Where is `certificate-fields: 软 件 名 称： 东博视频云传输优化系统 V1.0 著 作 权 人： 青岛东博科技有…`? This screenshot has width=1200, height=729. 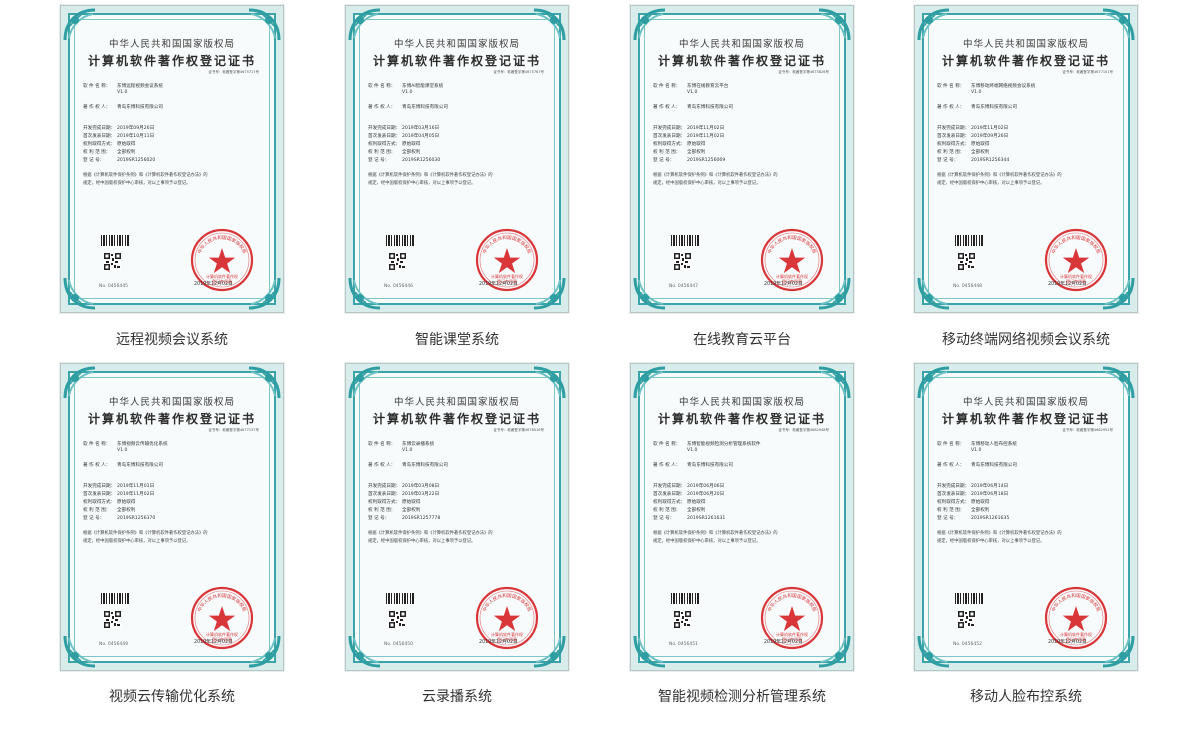 certificate-fields: 软 件 名 称： 东博视频云传输优化系统 V1.0 著 作 权 人： 青岛东博科技有… is located at coordinates (171, 494).